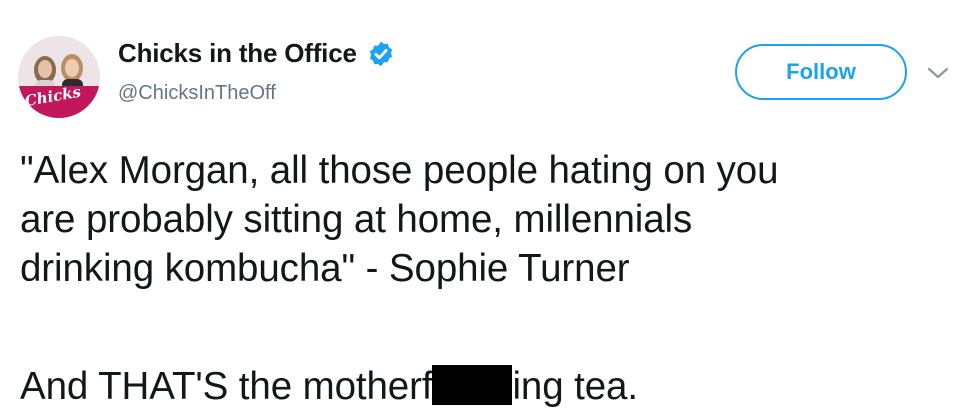 The height and width of the screenshot is (412, 980). I want to click on display-name: Chicks in the Office, so click(237, 53).